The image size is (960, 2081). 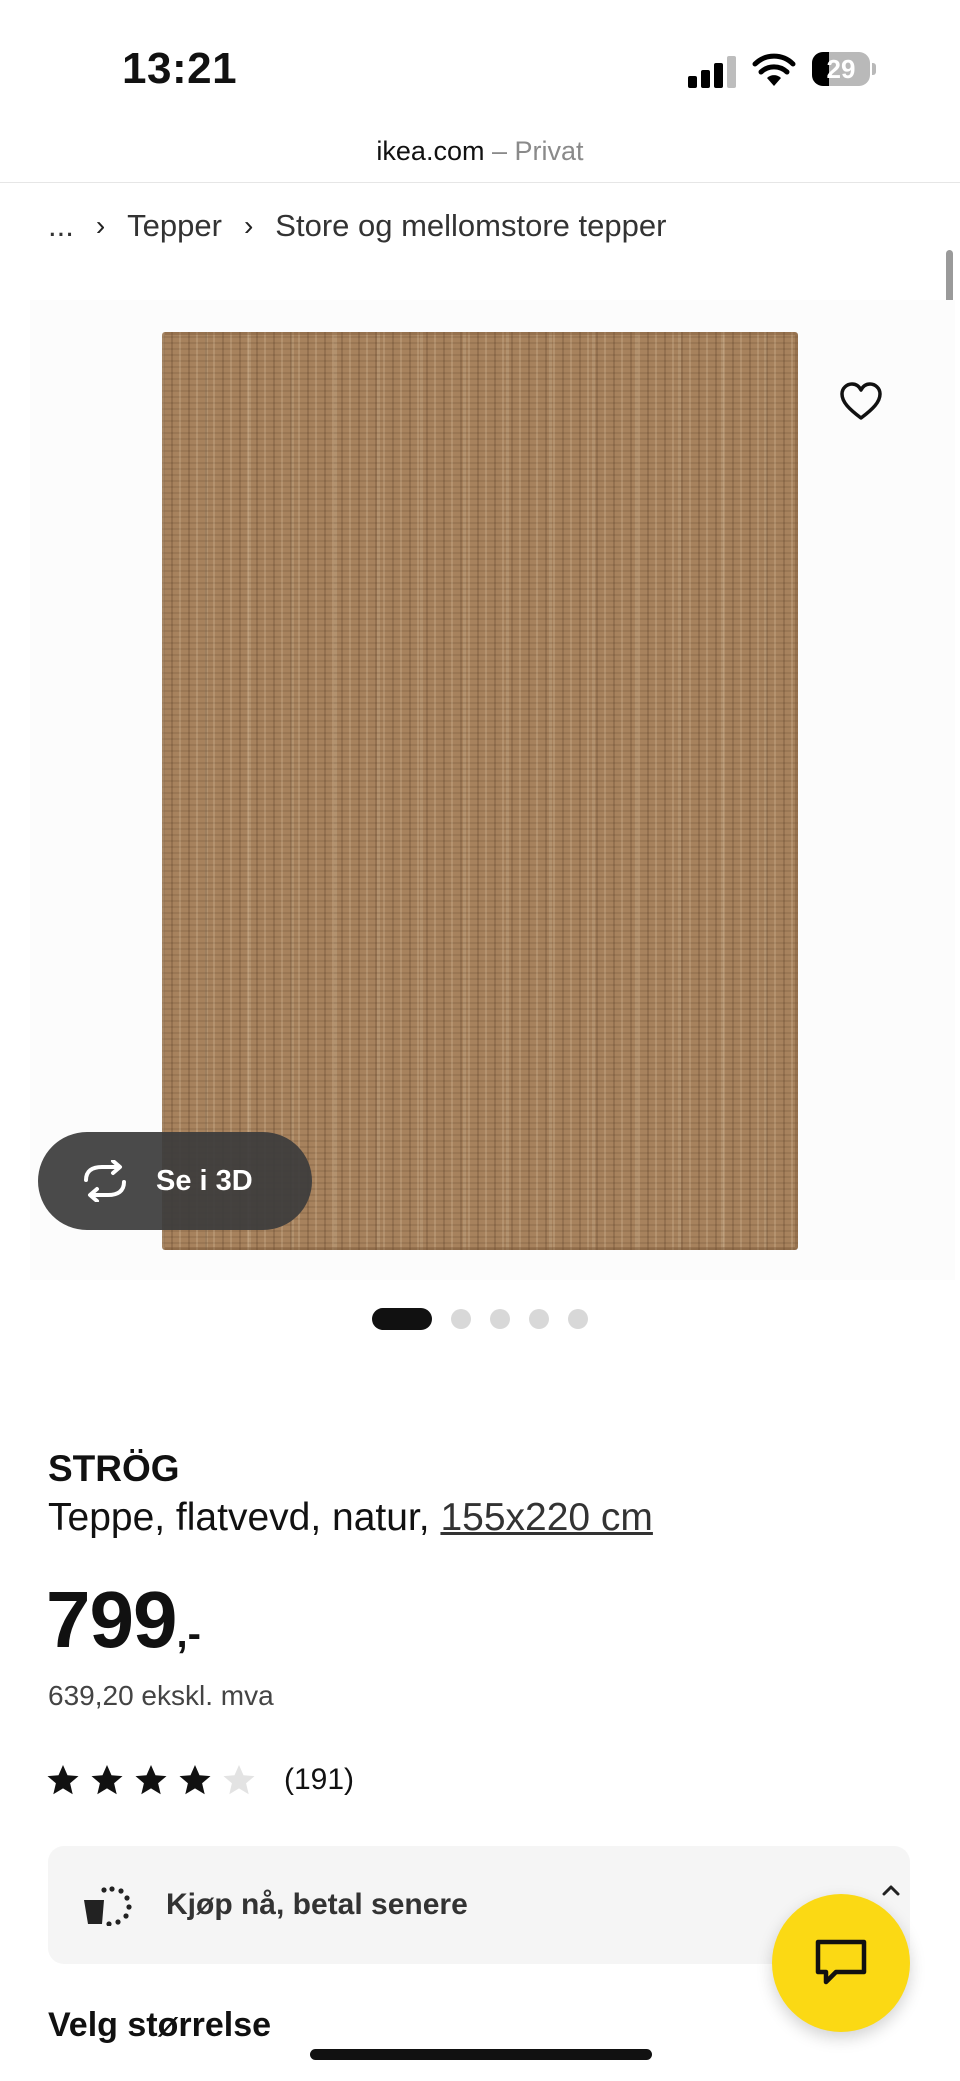 What do you see at coordinates (105, 1181) in the screenshot?
I see `rotate-3d-icon` at bounding box center [105, 1181].